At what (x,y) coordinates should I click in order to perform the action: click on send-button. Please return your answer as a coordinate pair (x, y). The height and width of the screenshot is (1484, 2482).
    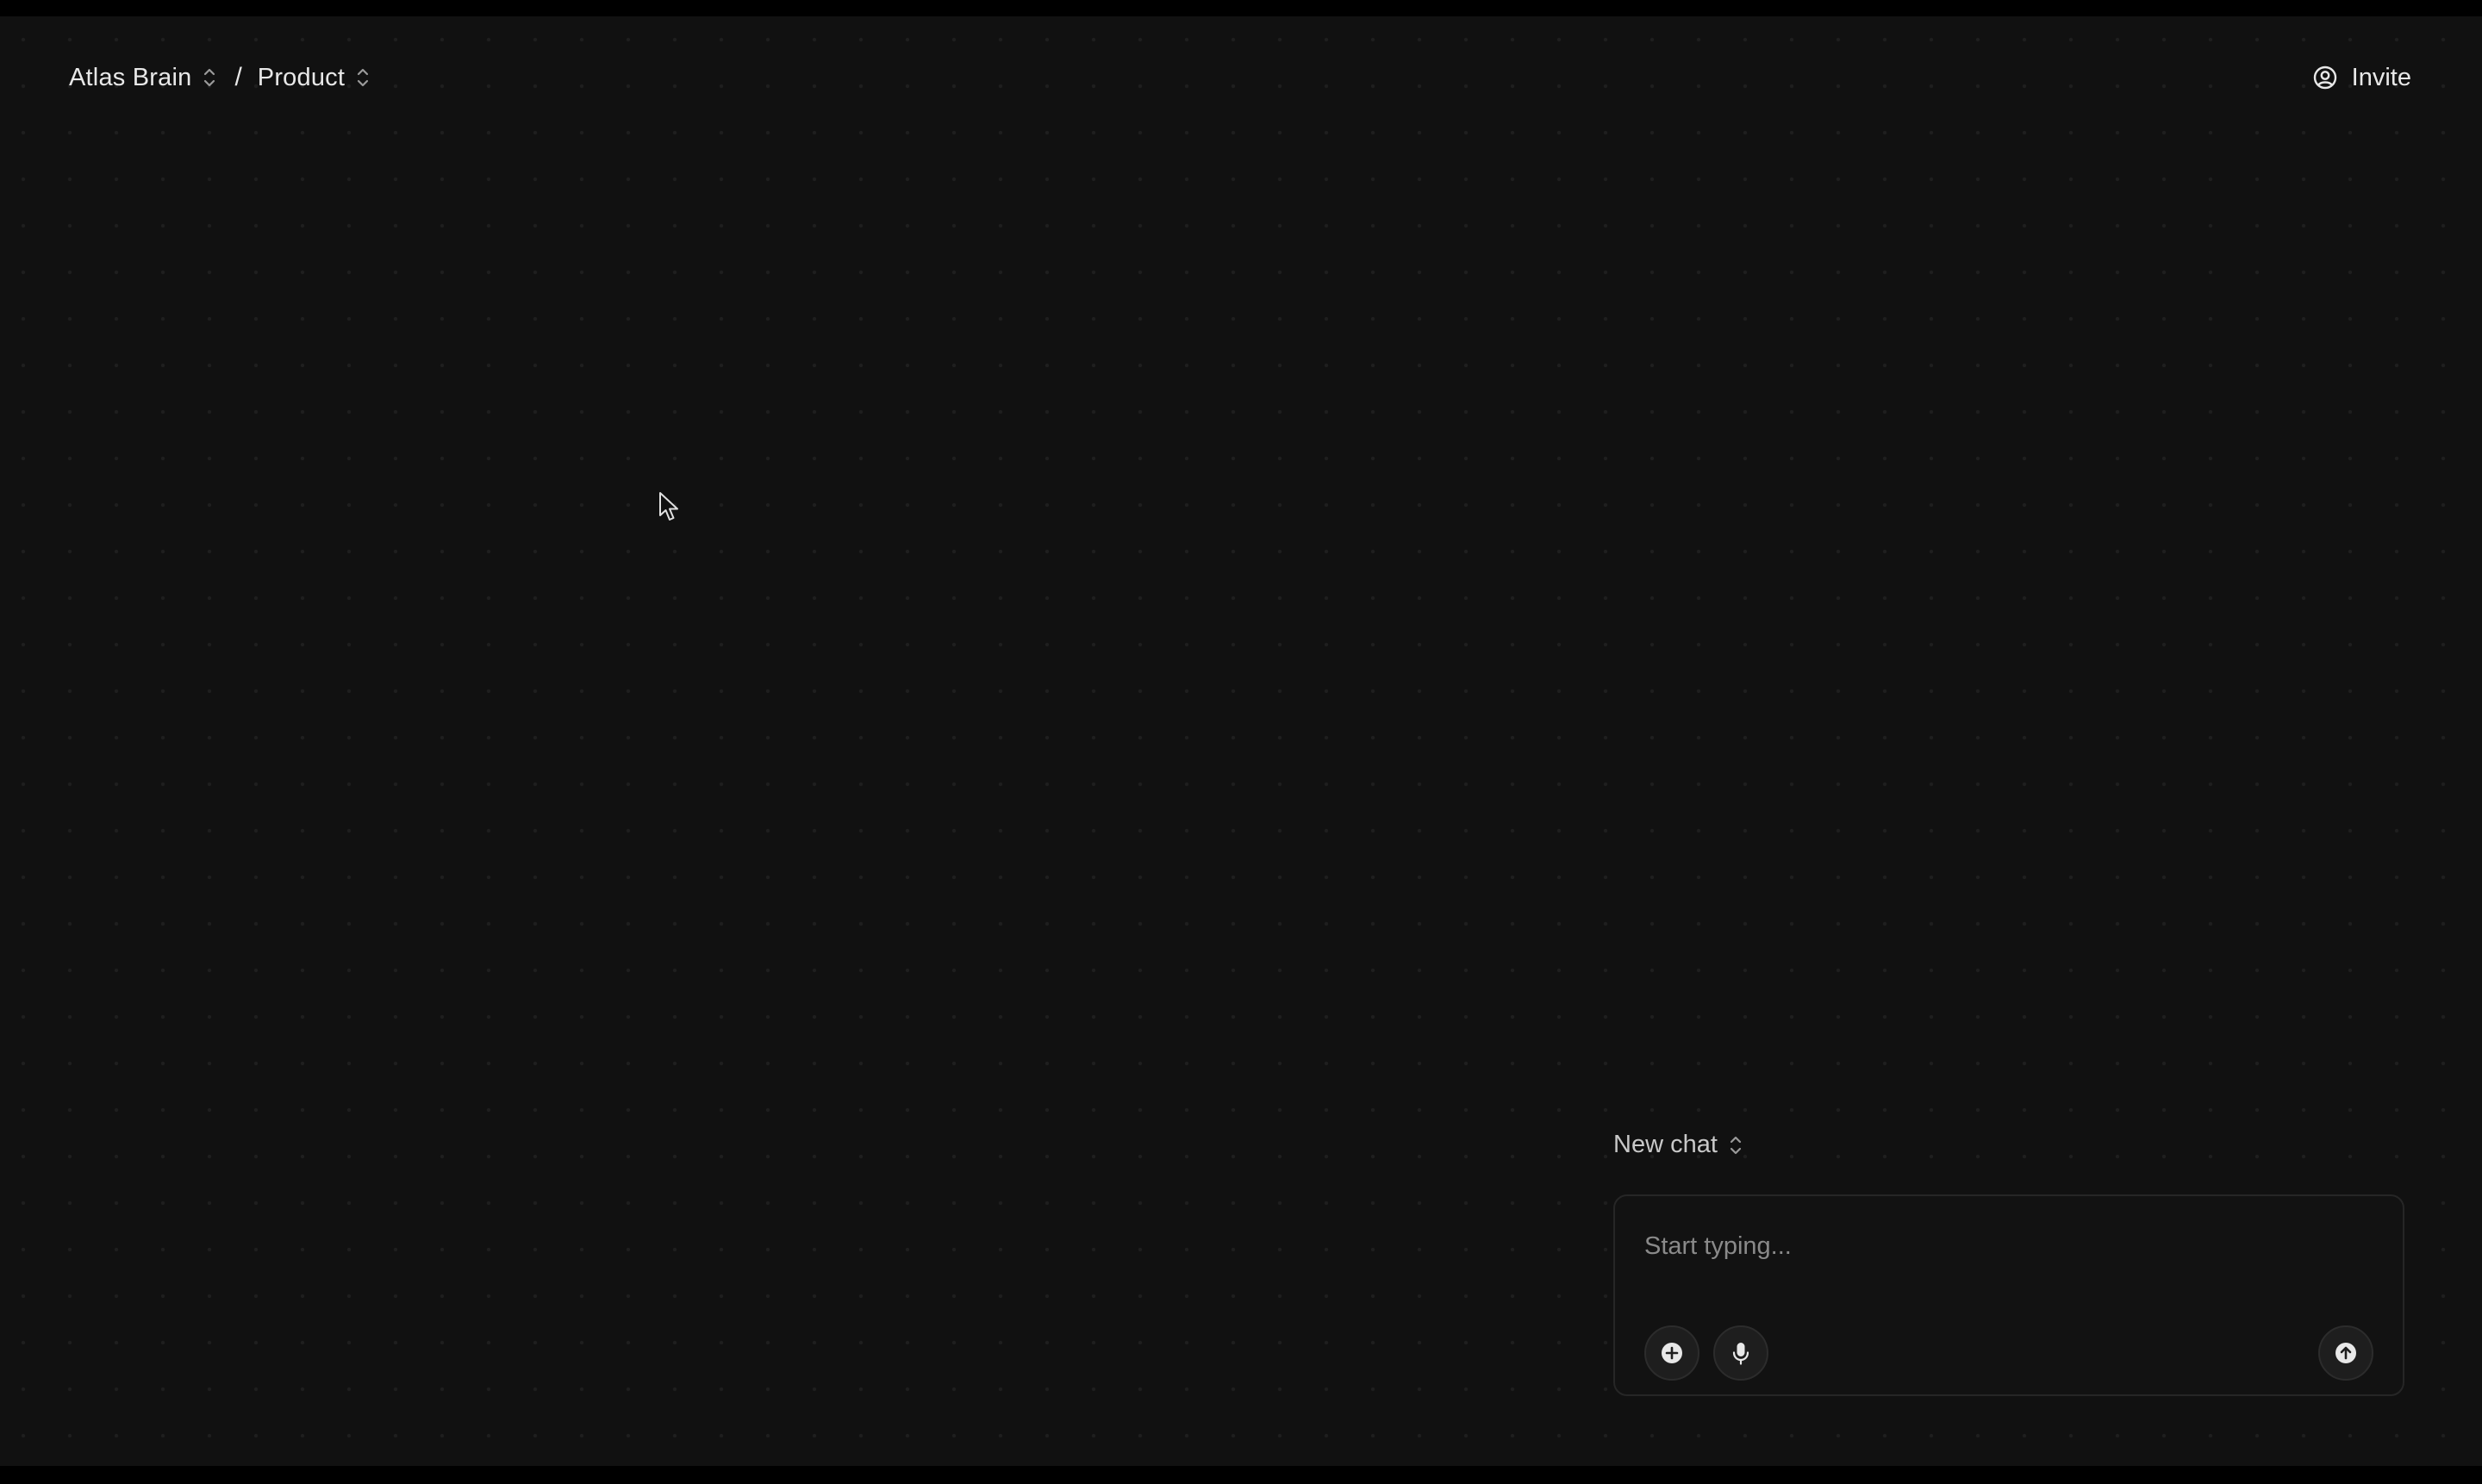
    Looking at the image, I should click on (2346, 1353).